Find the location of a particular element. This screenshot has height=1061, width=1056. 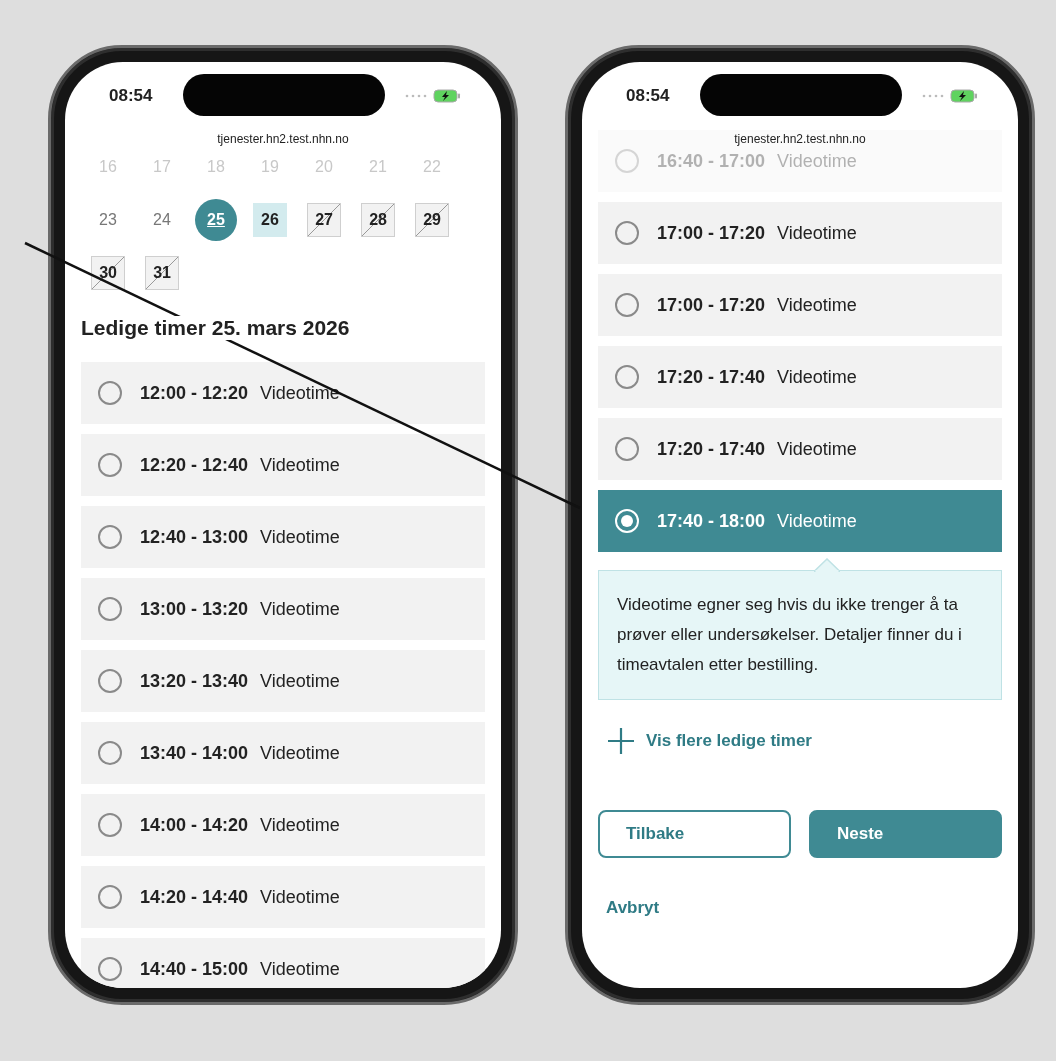

slot-time: 13:20 - 13:40 is located at coordinates (194, 681).